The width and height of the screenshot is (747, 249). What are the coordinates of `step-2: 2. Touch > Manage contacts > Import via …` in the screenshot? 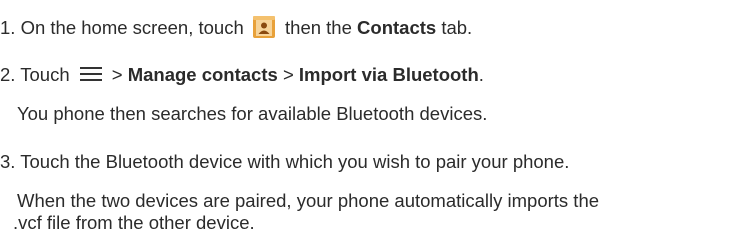 It's located at (242, 75).